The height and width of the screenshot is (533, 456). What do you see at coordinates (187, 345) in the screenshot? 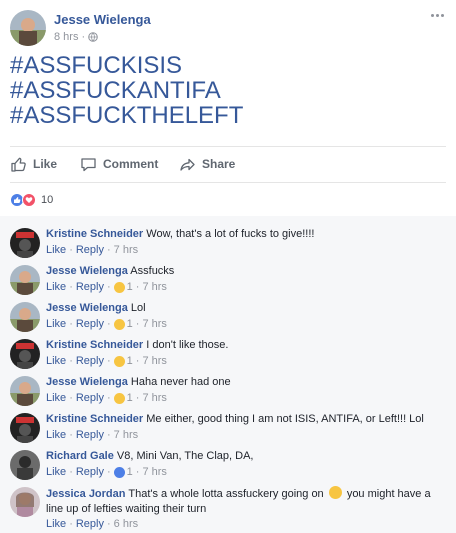
I see `comment-text: I don't like those.` at bounding box center [187, 345].